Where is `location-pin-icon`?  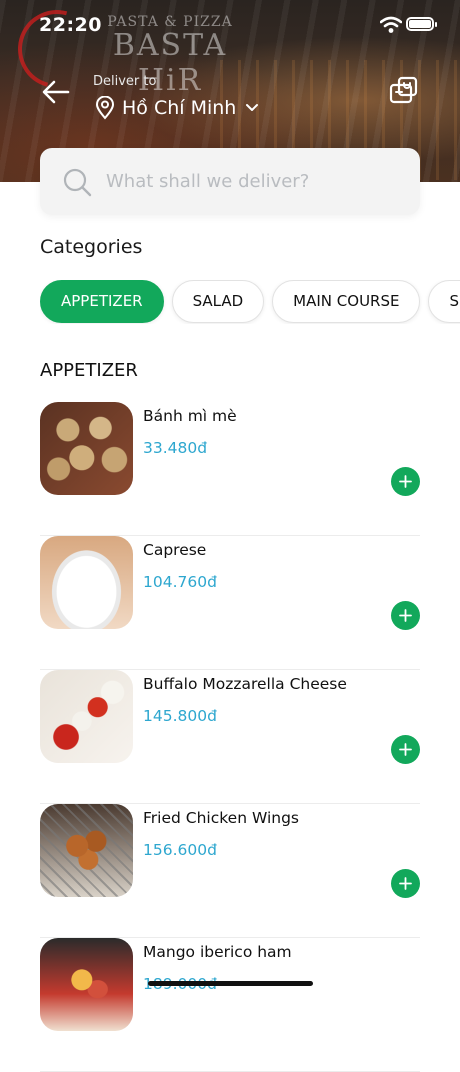 location-pin-icon is located at coordinates (105, 108).